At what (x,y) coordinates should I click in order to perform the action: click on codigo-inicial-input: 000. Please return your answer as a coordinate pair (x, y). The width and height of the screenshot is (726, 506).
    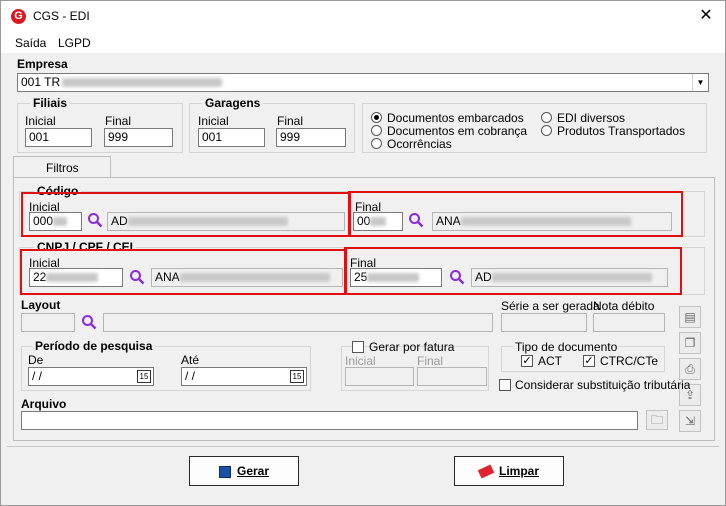
    Looking at the image, I should click on (55, 221).